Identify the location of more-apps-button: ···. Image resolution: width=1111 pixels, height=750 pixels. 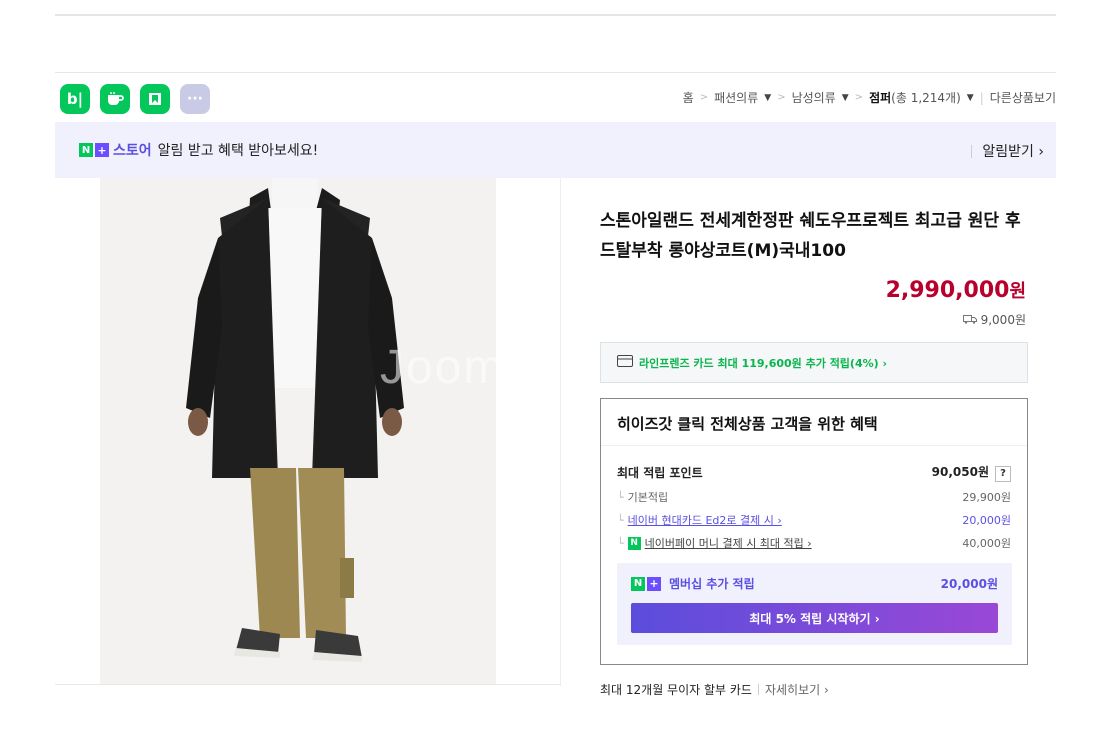
(195, 99).